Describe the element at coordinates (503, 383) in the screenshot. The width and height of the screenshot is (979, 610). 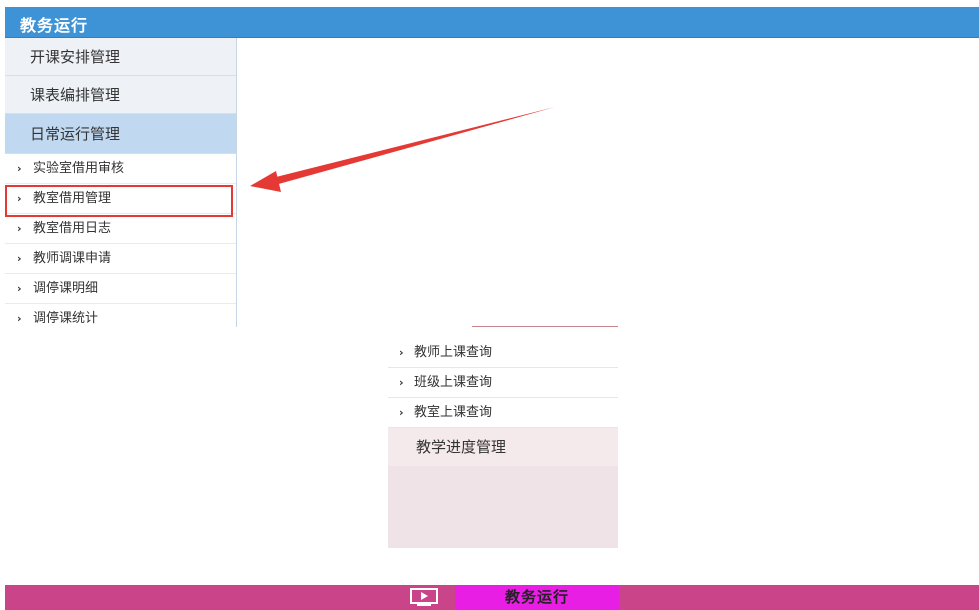
I see `menu-item-class-query: › 班级上课查询` at that location.